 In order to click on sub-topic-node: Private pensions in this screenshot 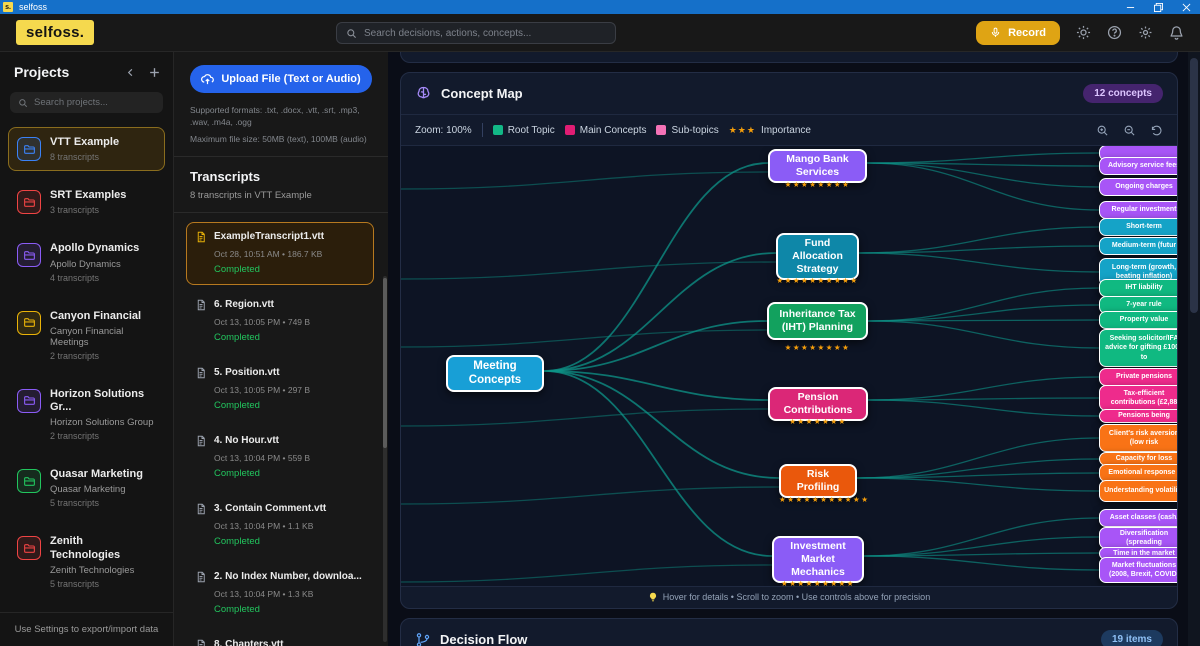, I will do `click(1138, 377)`.